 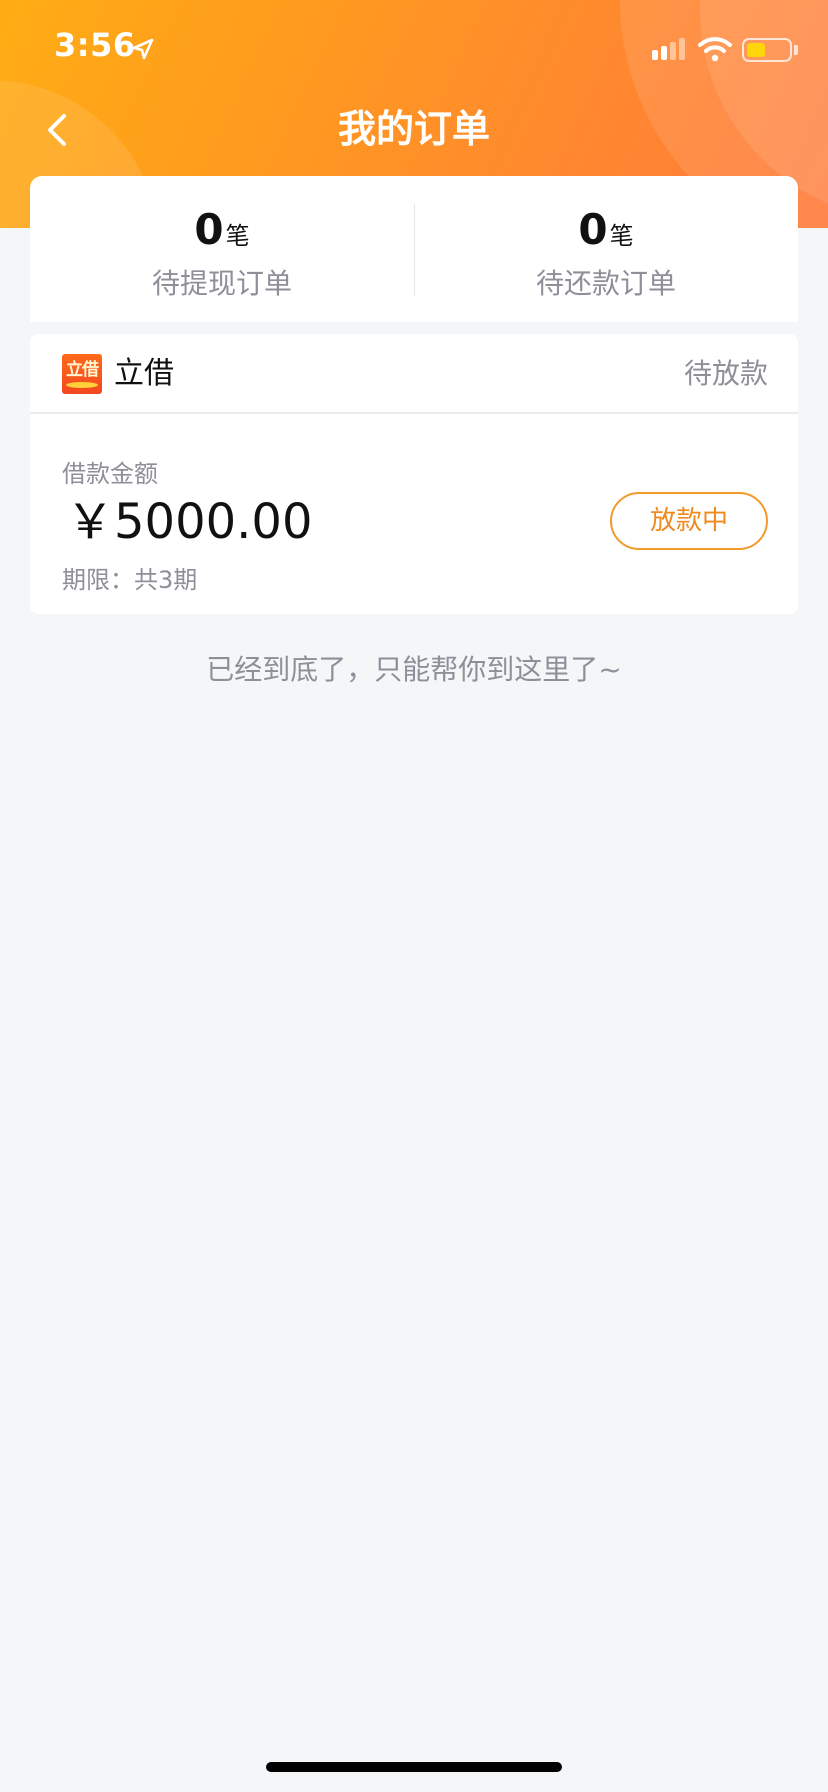 I want to click on pending-repay-label: 待还款订单, so click(x=605, y=283).